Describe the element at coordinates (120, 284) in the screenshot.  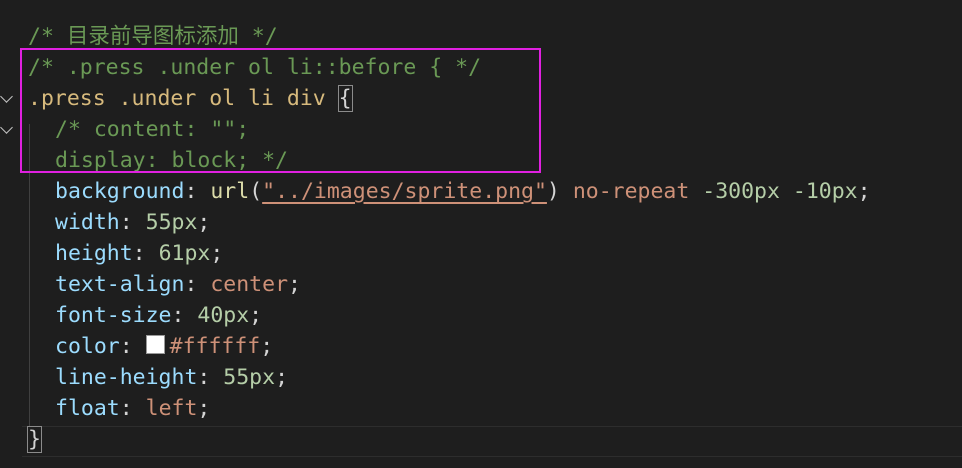
I see `css-property: text-align` at that location.